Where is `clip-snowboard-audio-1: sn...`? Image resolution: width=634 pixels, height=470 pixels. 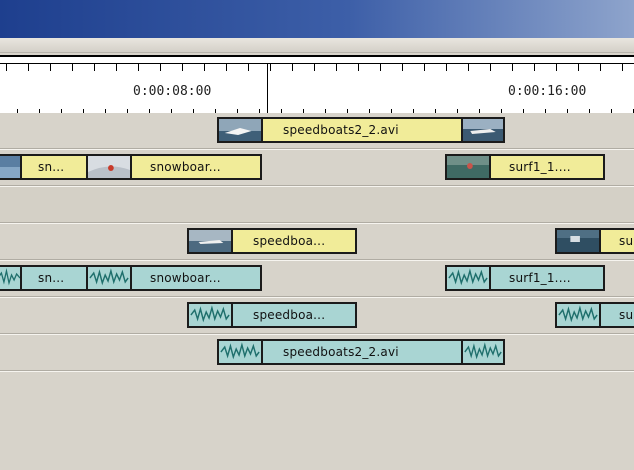 clip-snowboard-audio-1: sn... is located at coordinates (54, 278).